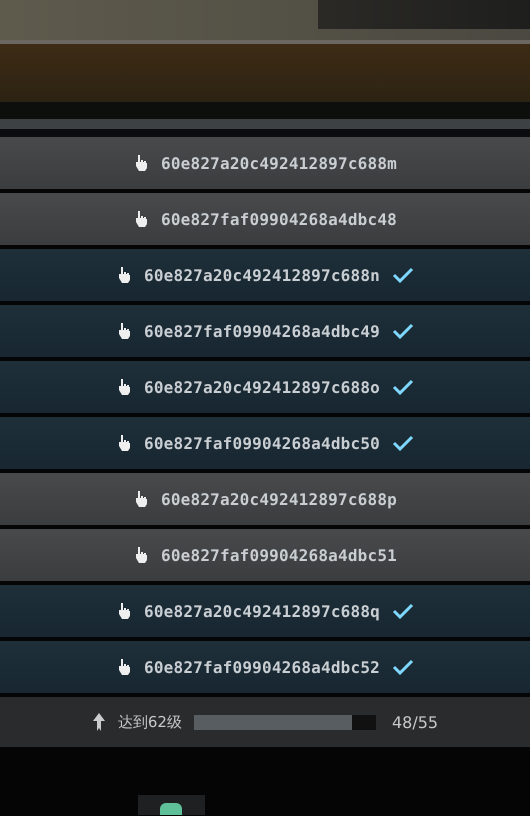 The image size is (530, 816). I want to click on code-row: 60e827faf09904268a4dbc49, so click(265, 331).